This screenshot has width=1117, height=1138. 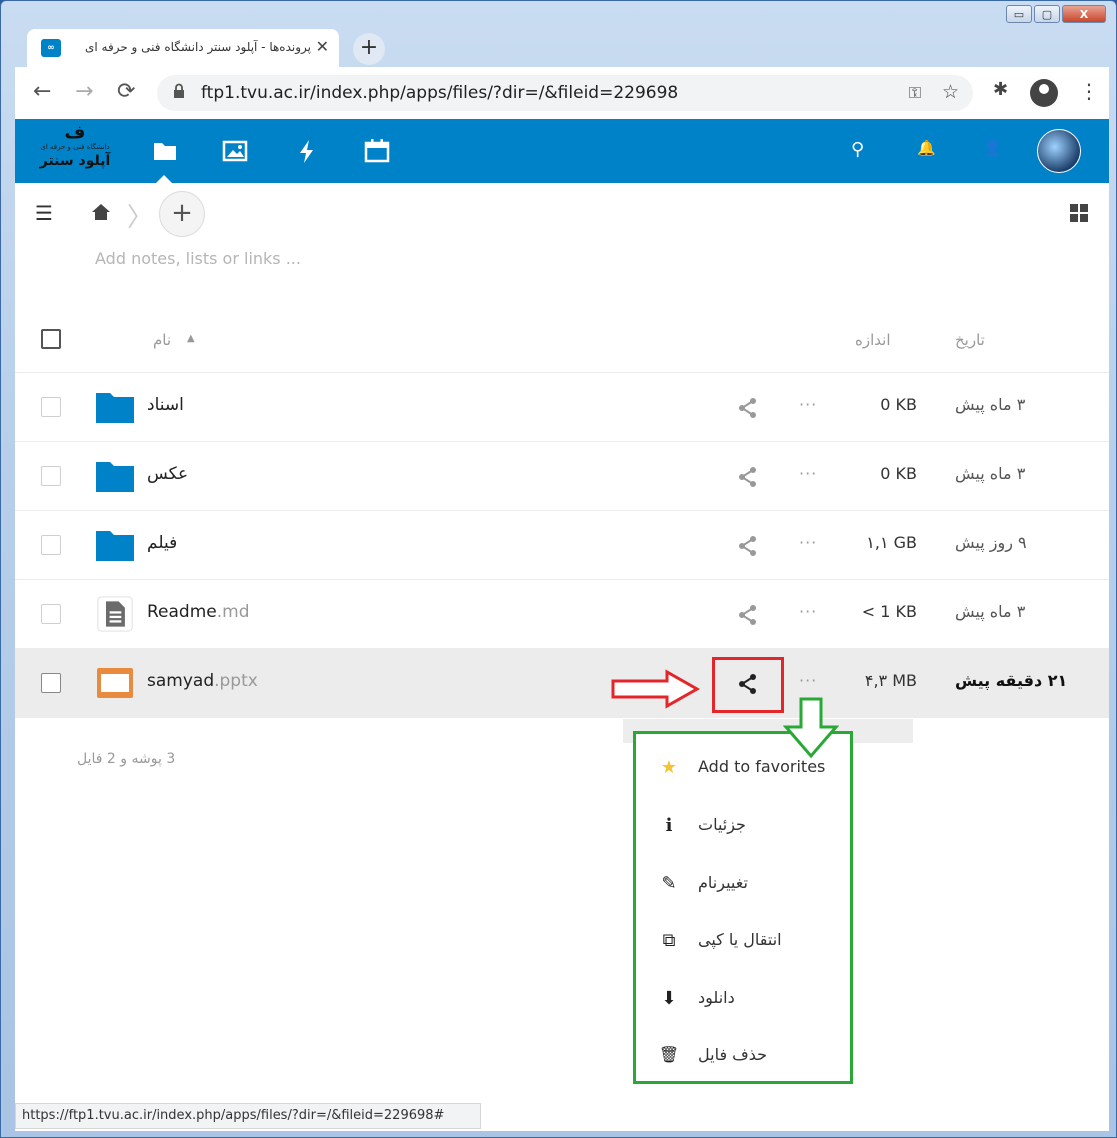 What do you see at coordinates (562, 407) in the screenshot?
I see `table-row: اسناد ··· 0 KB ۳ ماه پیش` at bounding box center [562, 407].